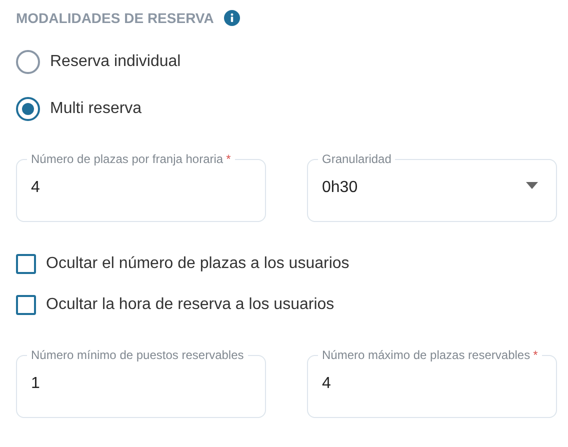 Image resolution: width=568 pixels, height=447 pixels. I want to click on info-icon, so click(232, 18).